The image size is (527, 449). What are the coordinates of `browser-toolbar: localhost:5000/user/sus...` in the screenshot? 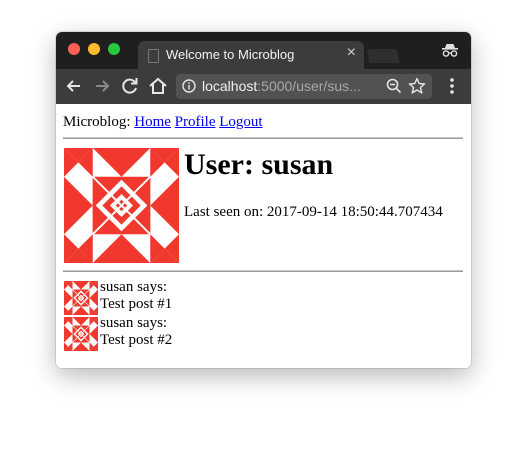 It's located at (263, 86).